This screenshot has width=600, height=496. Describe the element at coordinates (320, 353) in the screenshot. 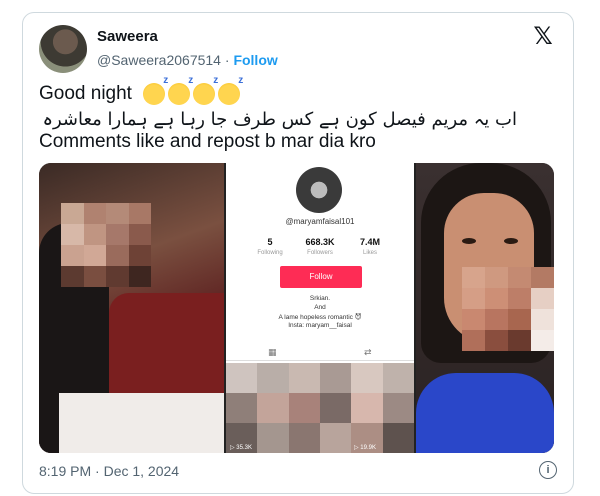

I see `profile-tabbar: ▦ ⇄` at that location.